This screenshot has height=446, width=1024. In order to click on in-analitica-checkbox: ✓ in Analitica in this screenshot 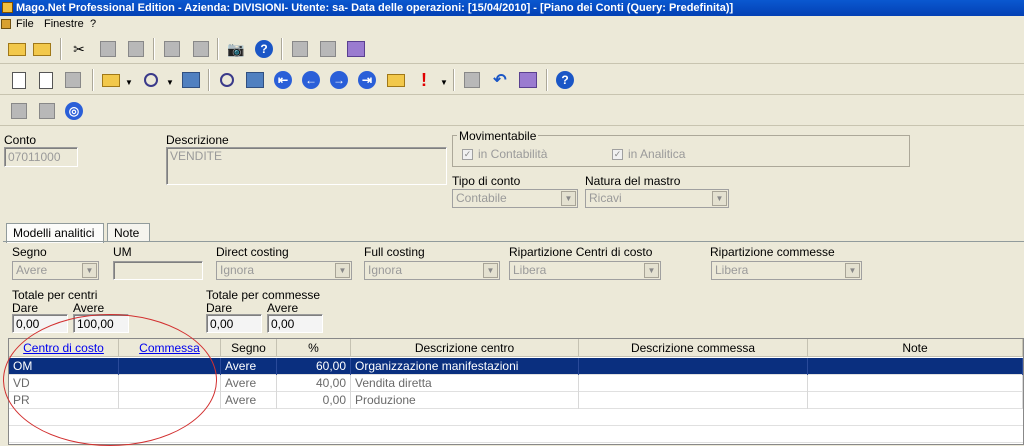, I will do `click(648, 154)`.